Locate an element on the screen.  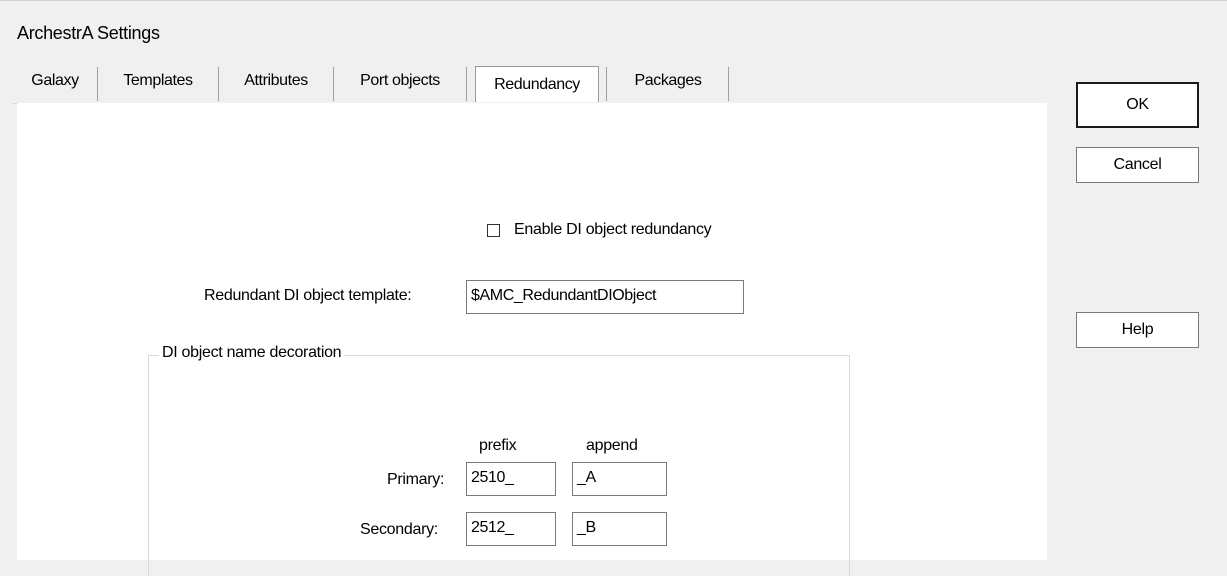
template-input: $AMC_RedundantDIObject is located at coordinates (605, 297).